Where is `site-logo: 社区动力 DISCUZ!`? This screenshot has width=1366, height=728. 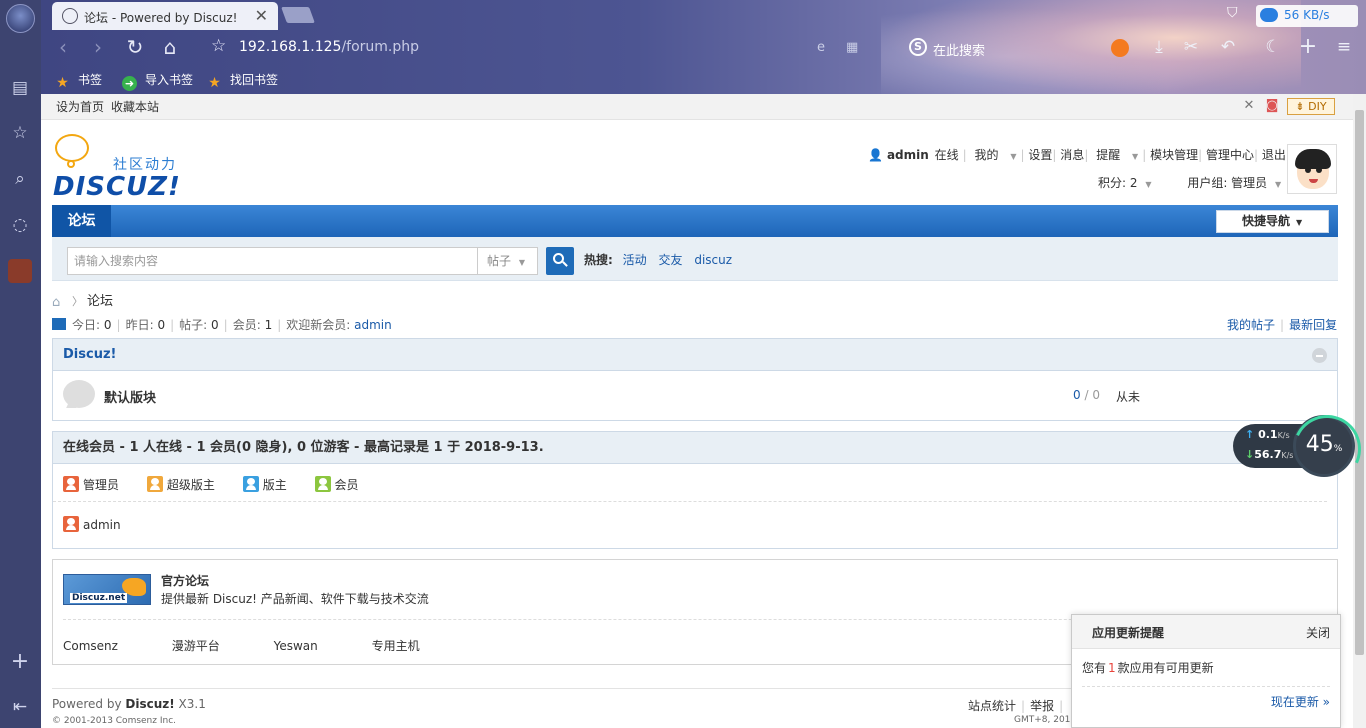
site-logo: 社区动力 DISCUZ! is located at coordinates (128, 167).